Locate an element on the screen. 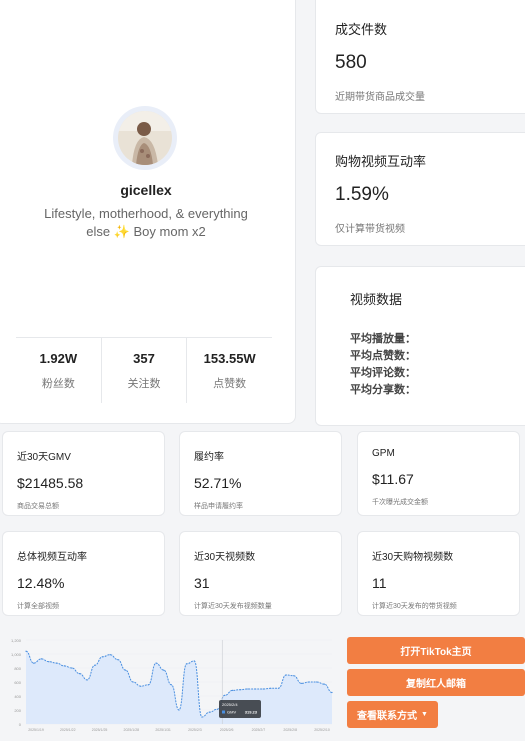 This screenshot has width=525, height=741. metric-subtitle: 计算近30天发布的带货视频 is located at coordinates (414, 606).